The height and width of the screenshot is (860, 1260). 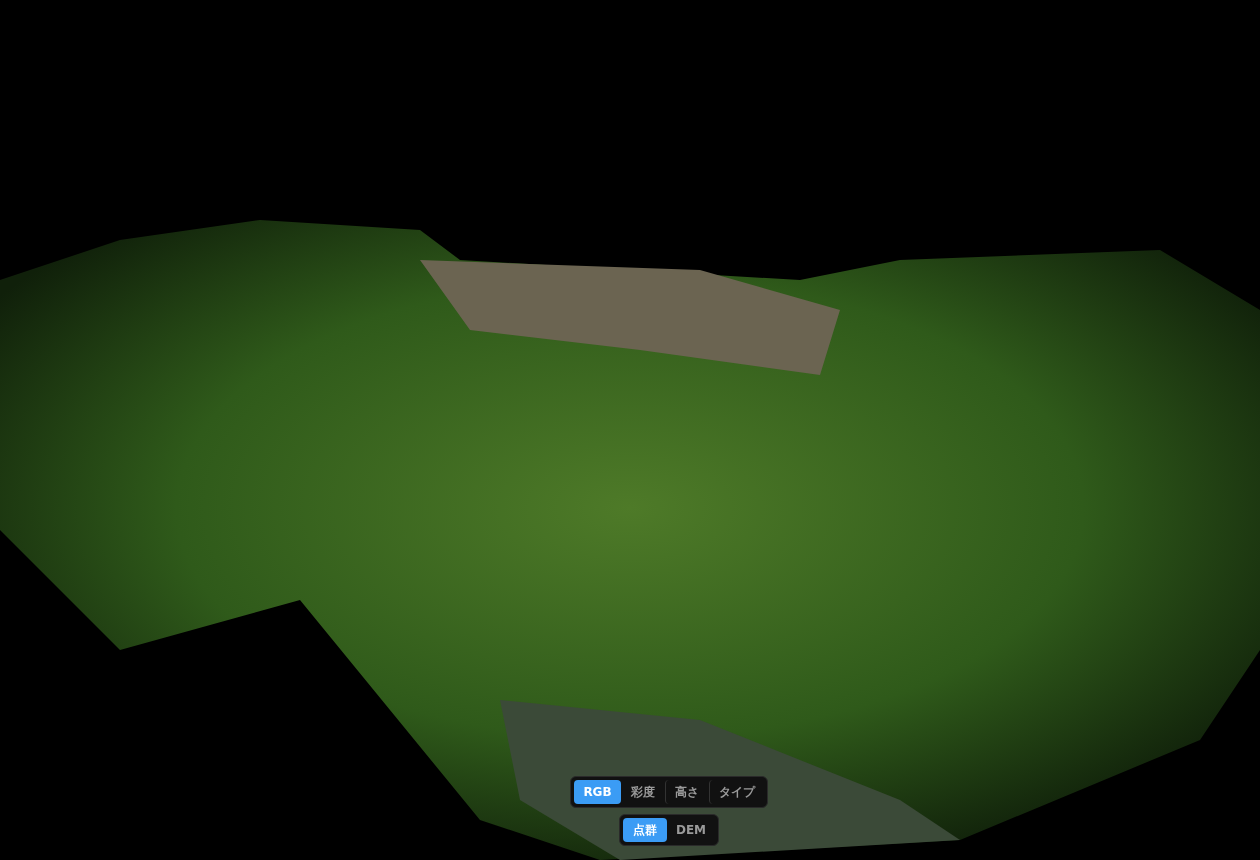 What do you see at coordinates (642, 792) in the screenshot?
I see `mode-tab: 彩度` at bounding box center [642, 792].